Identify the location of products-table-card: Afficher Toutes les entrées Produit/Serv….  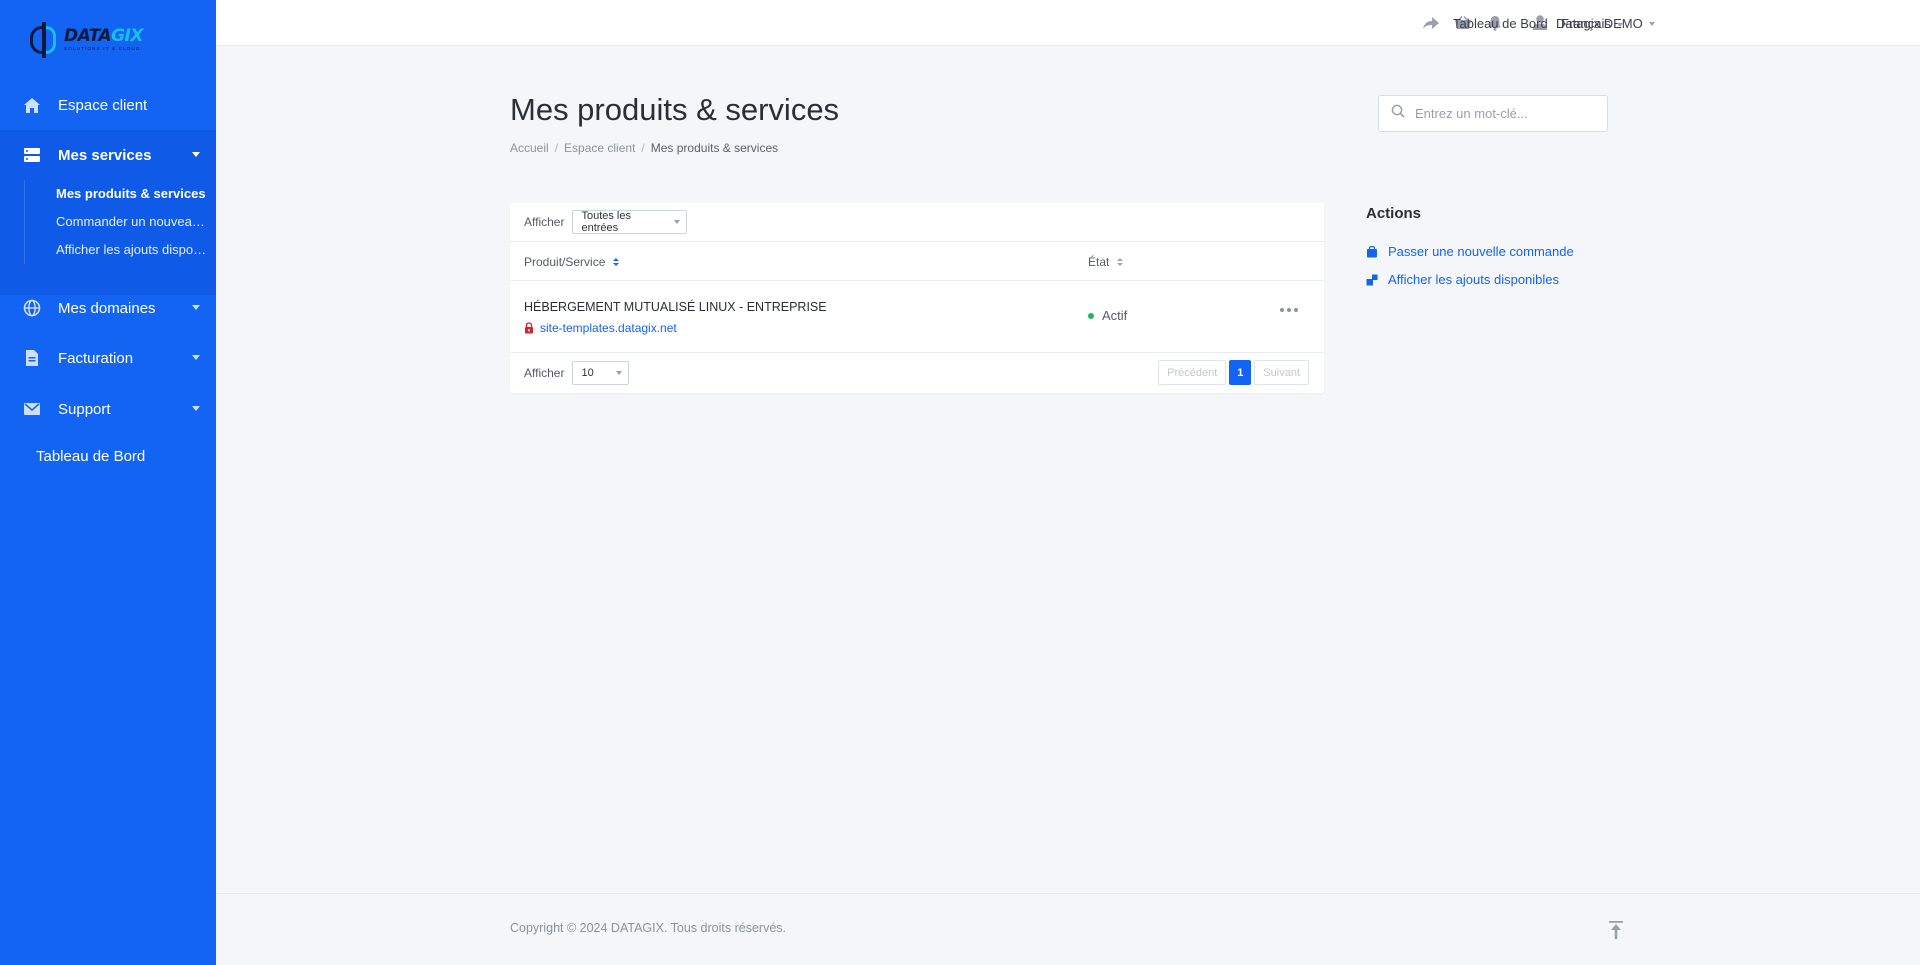
(917, 298).